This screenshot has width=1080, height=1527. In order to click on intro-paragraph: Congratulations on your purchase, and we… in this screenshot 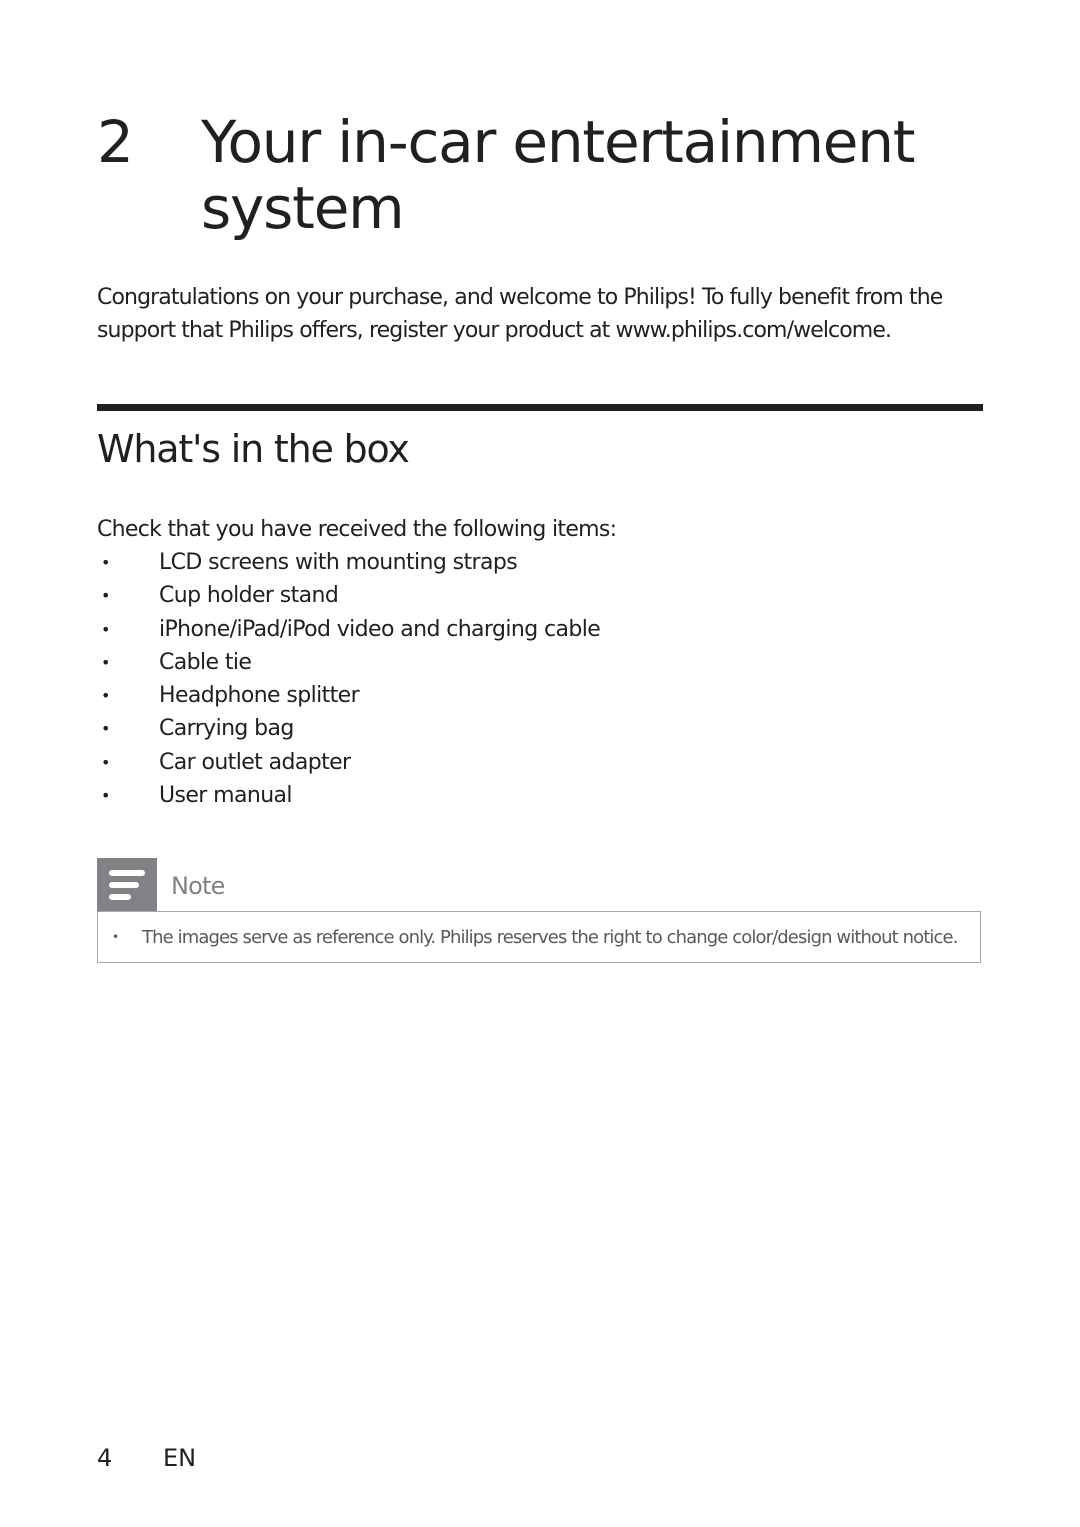, I will do `click(520, 314)`.